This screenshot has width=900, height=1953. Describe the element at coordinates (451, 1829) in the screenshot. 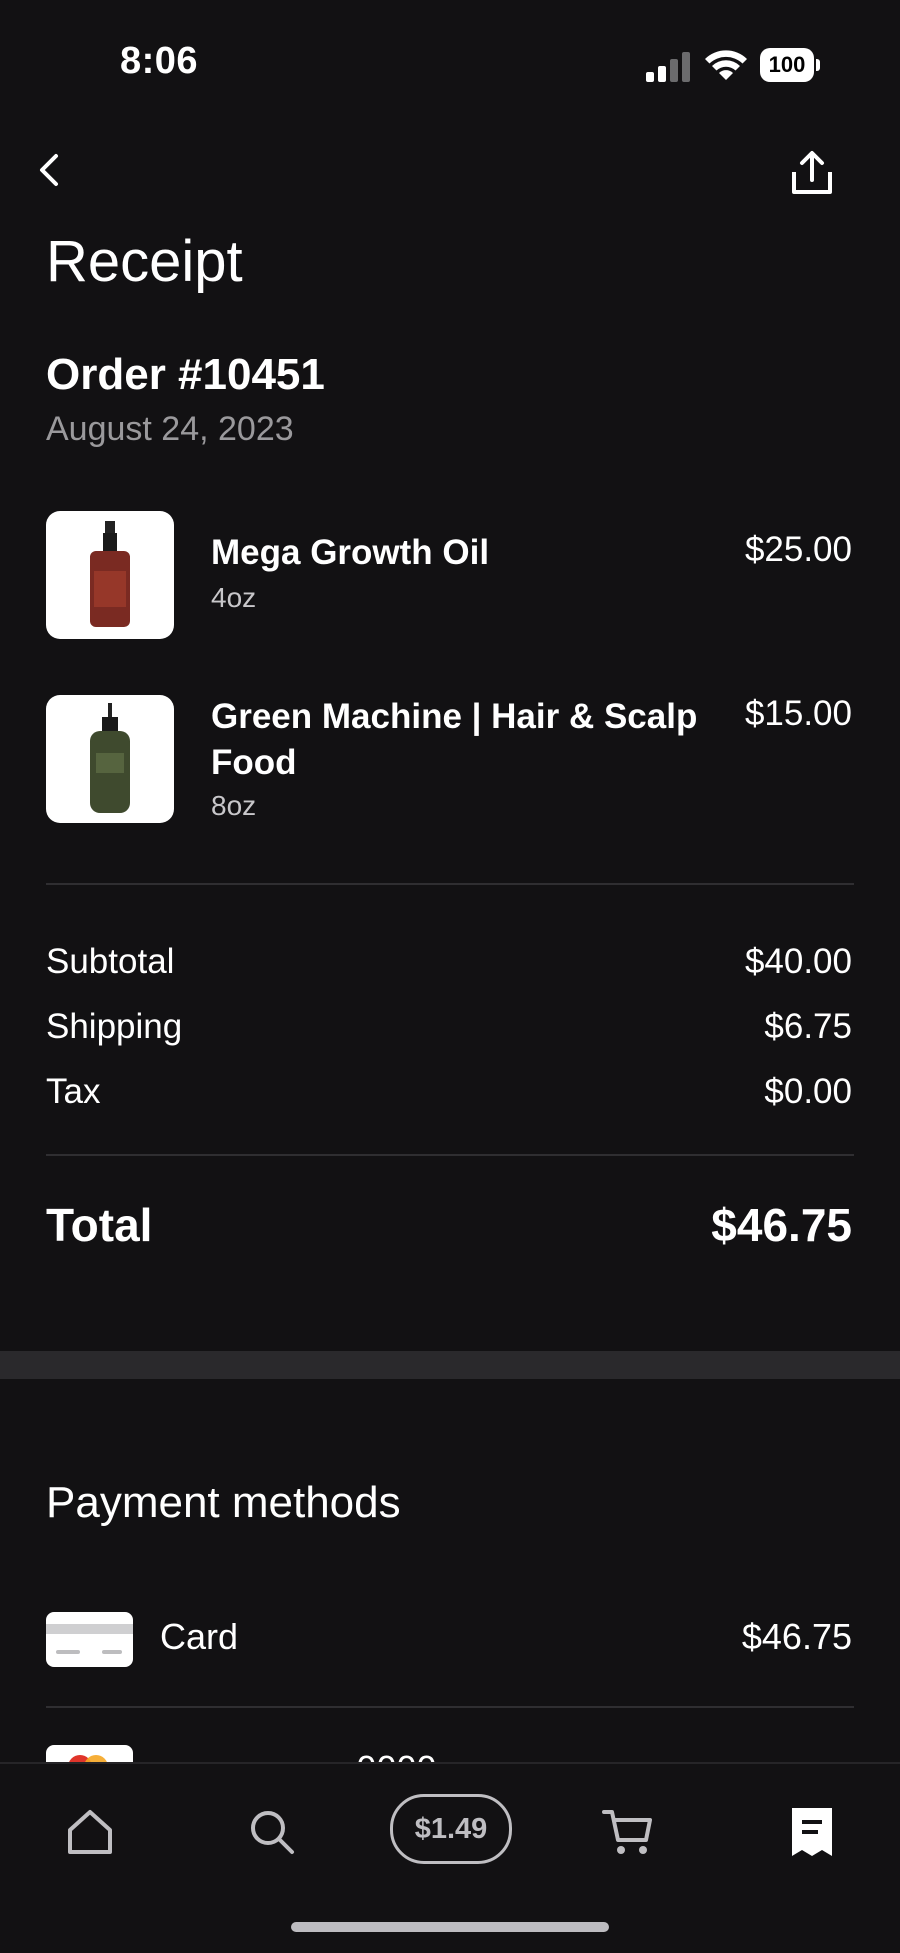

I see `cash-balance-button: $1.49` at that location.